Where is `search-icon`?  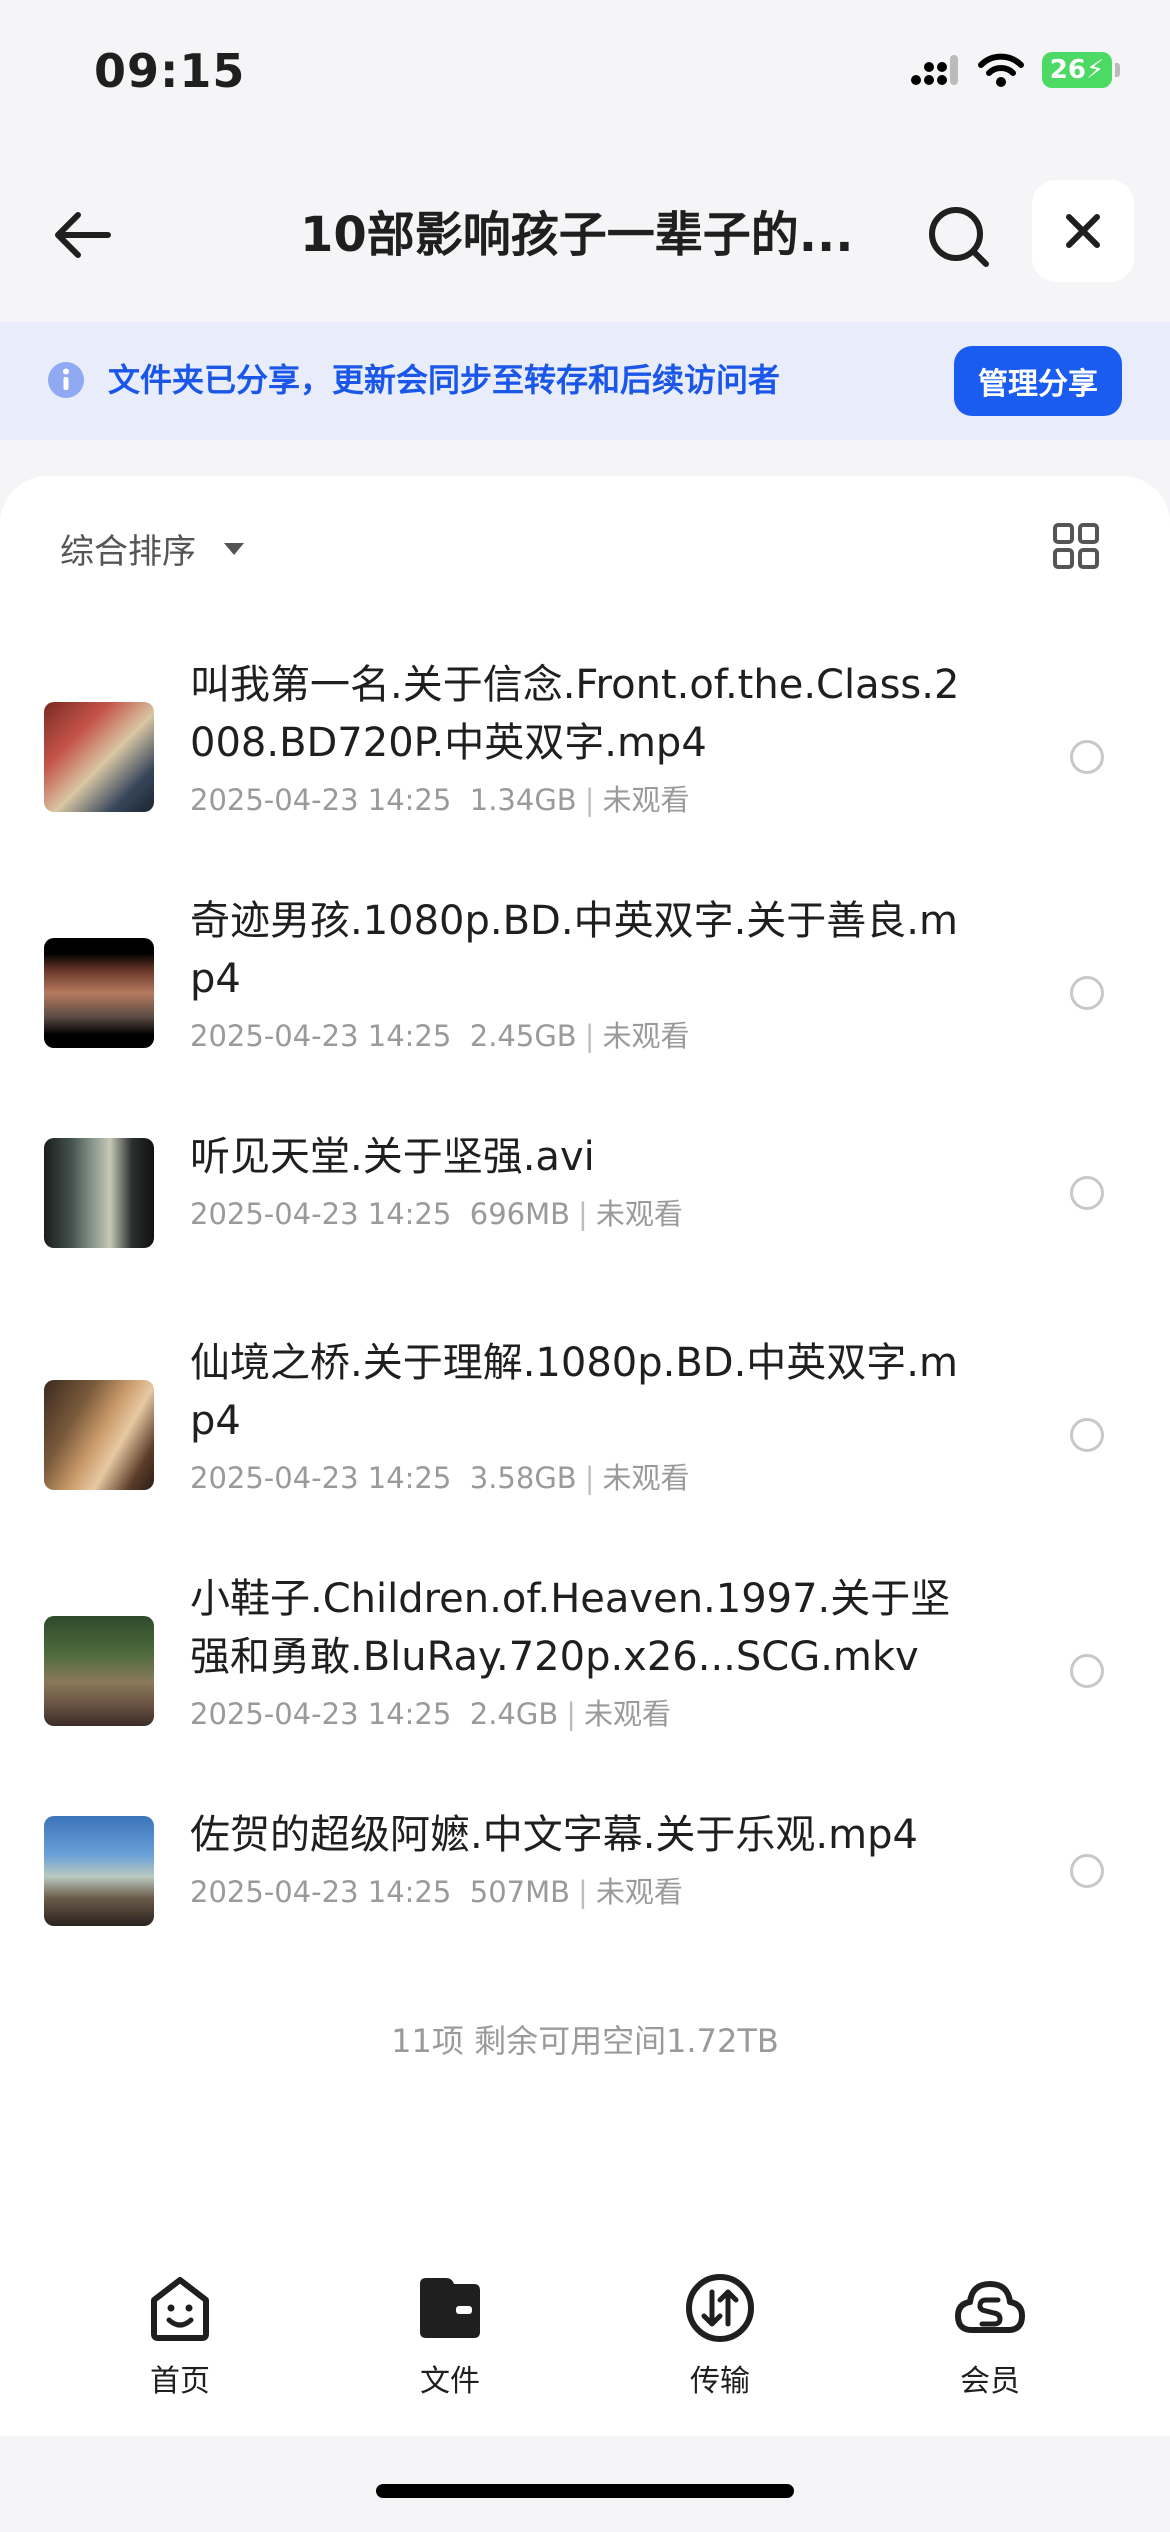 search-icon is located at coordinates (959, 237).